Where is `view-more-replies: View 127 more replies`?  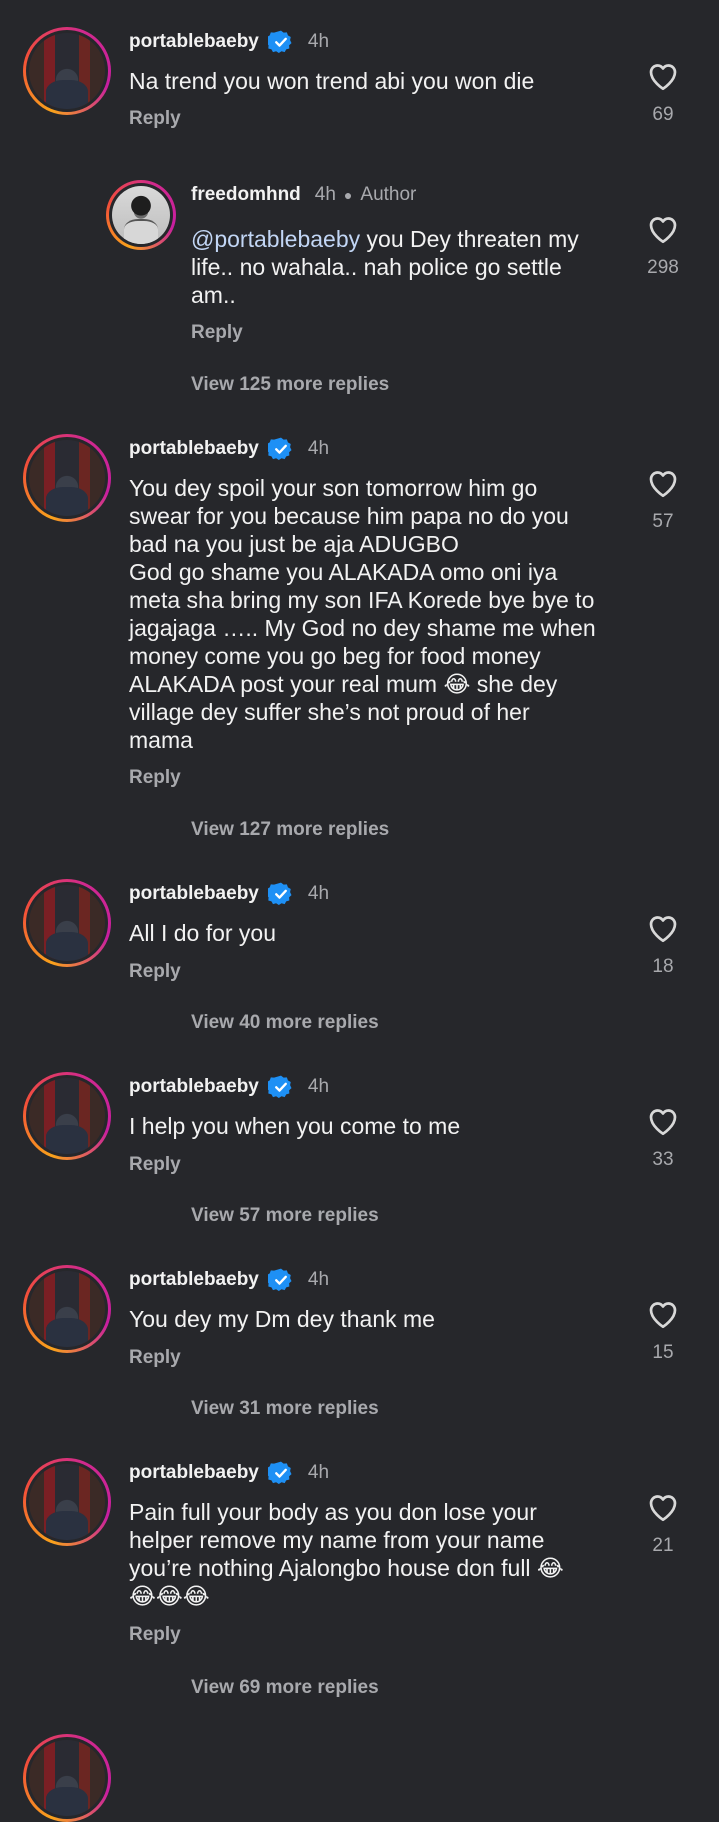
view-more-replies: View 127 more replies is located at coordinates (290, 830).